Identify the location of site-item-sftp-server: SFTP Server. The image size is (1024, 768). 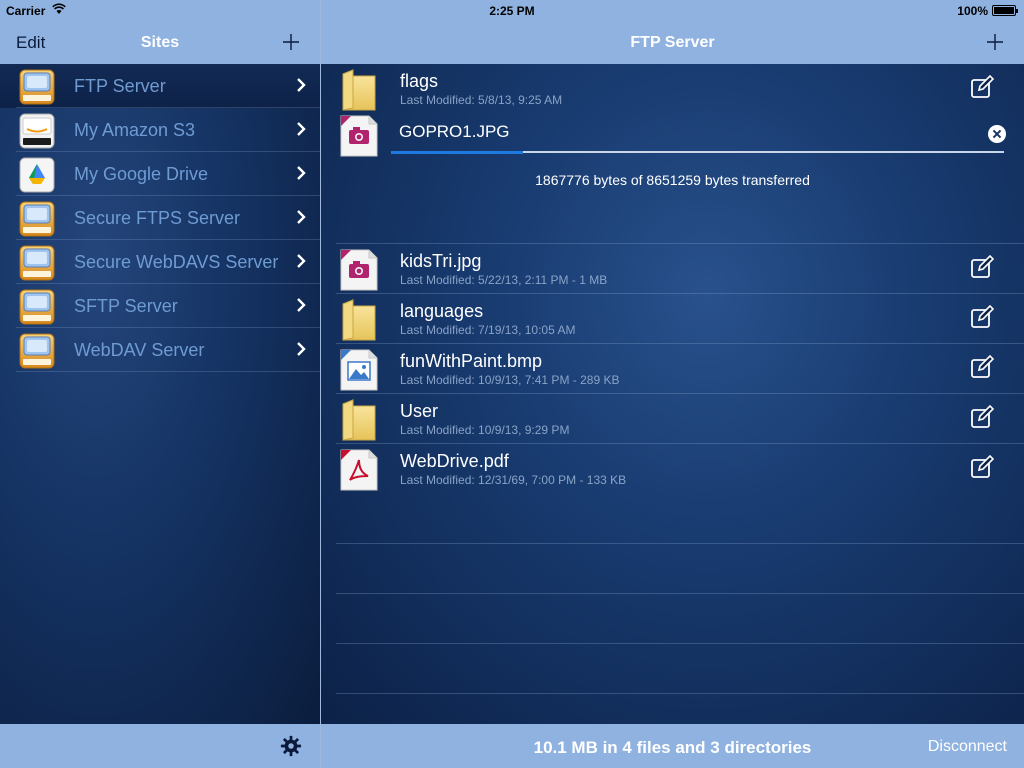
(160, 306).